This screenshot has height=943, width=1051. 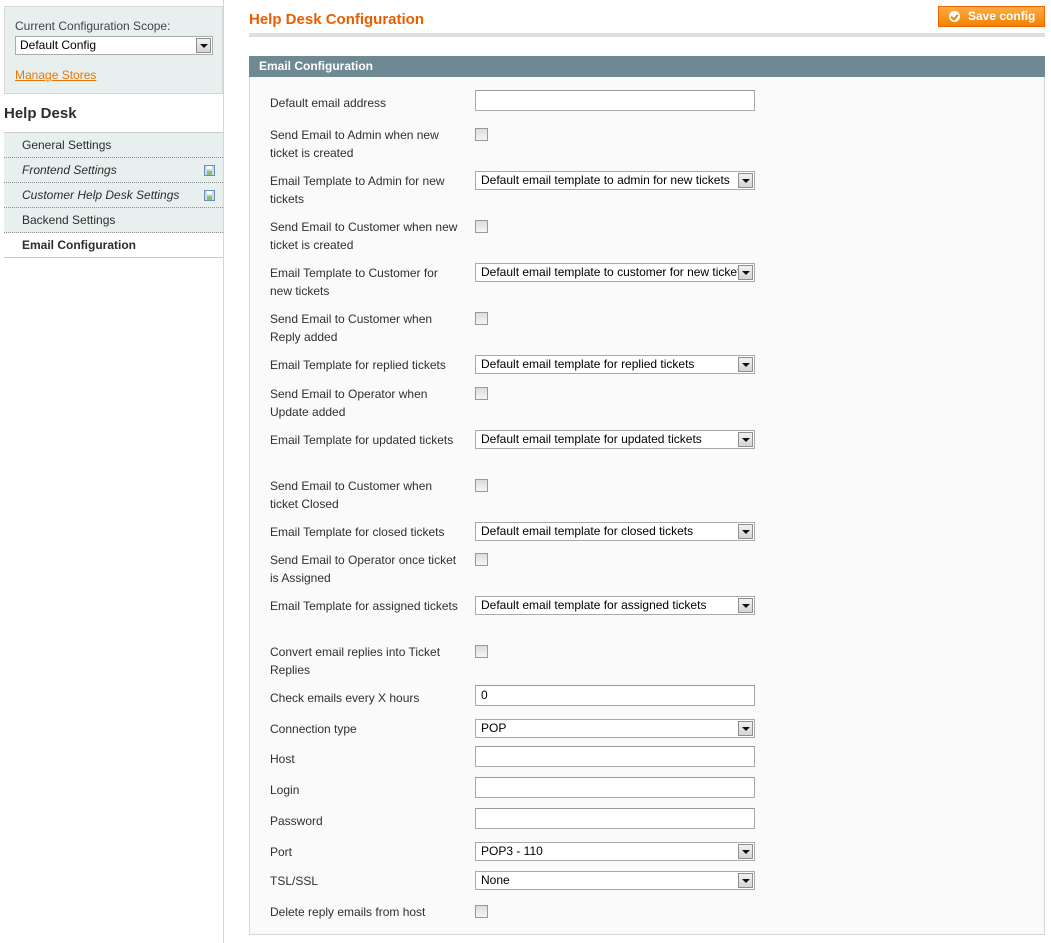 I want to click on scope-select: Default Config, so click(x=114, y=45).